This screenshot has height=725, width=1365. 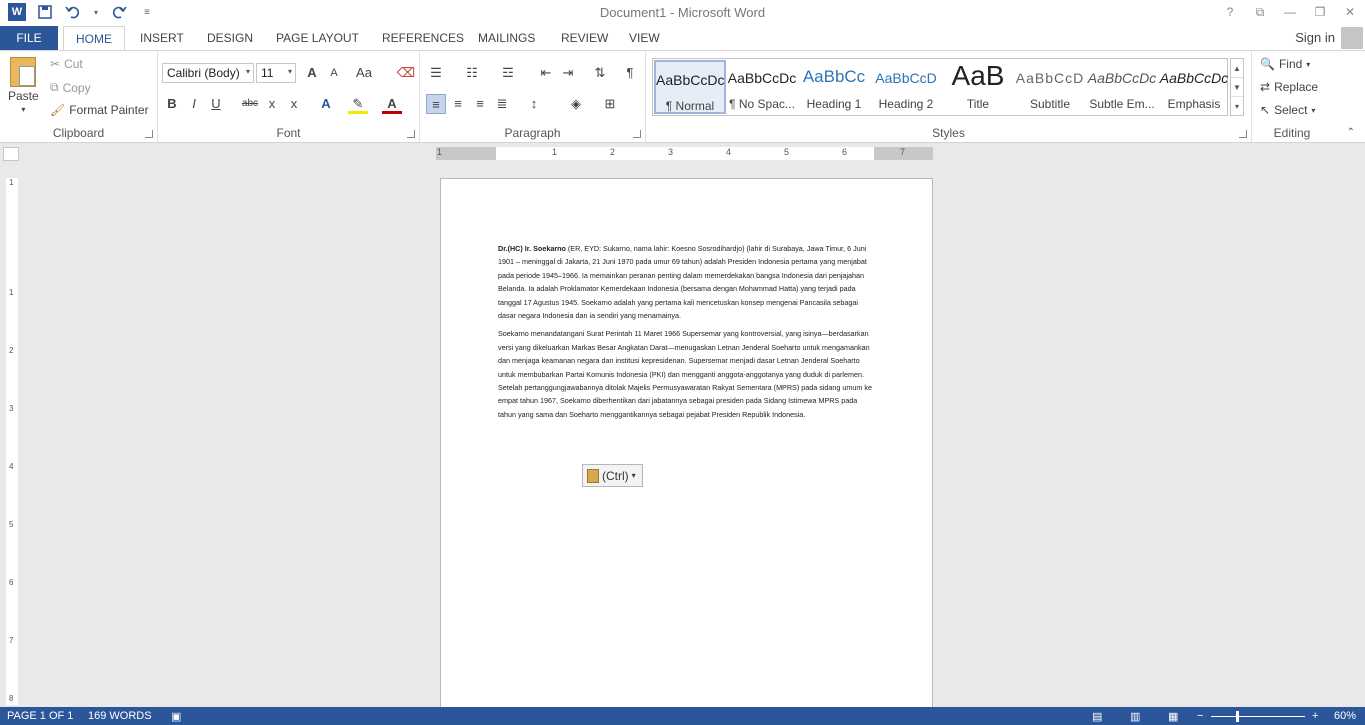 I want to click on font-color-icon: A, so click(x=392, y=104).